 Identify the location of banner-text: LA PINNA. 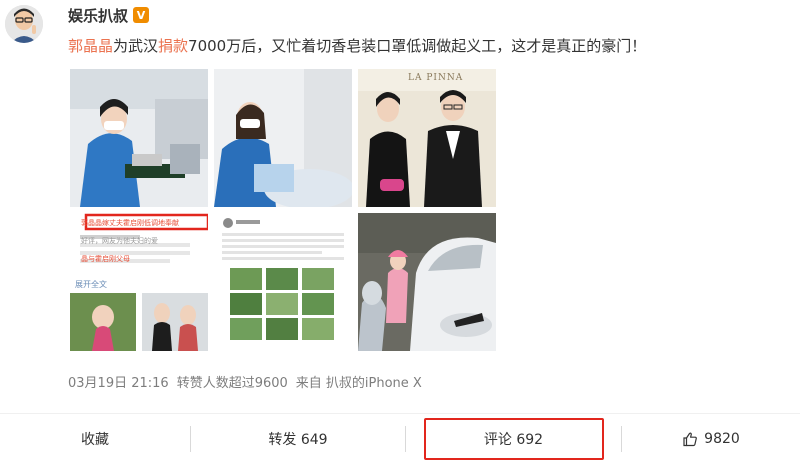
(436, 78).